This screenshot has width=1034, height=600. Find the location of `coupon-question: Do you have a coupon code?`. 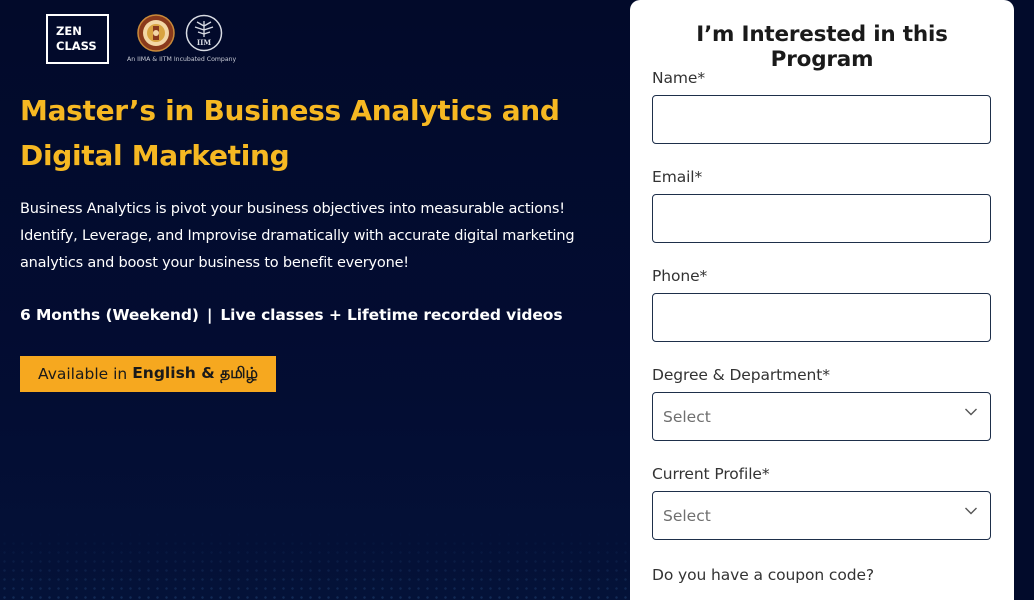

coupon-question: Do you have a coupon code? is located at coordinates (763, 575).